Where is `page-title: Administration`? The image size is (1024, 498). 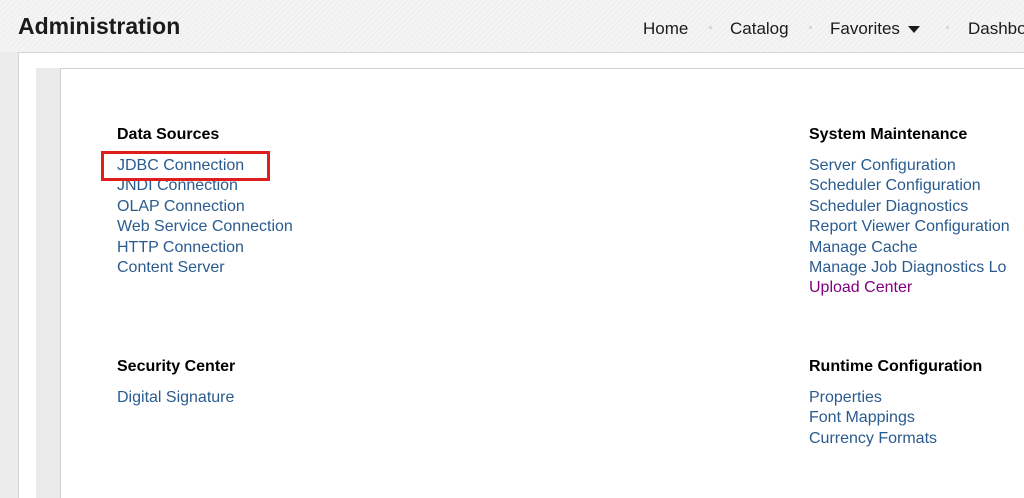
page-title: Administration is located at coordinates (99, 26).